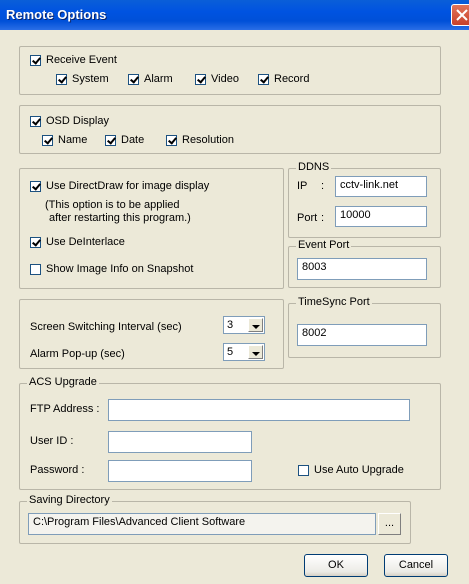  What do you see at coordinates (90, 79) in the screenshot?
I see `system-label: System` at bounding box center [90, 79].